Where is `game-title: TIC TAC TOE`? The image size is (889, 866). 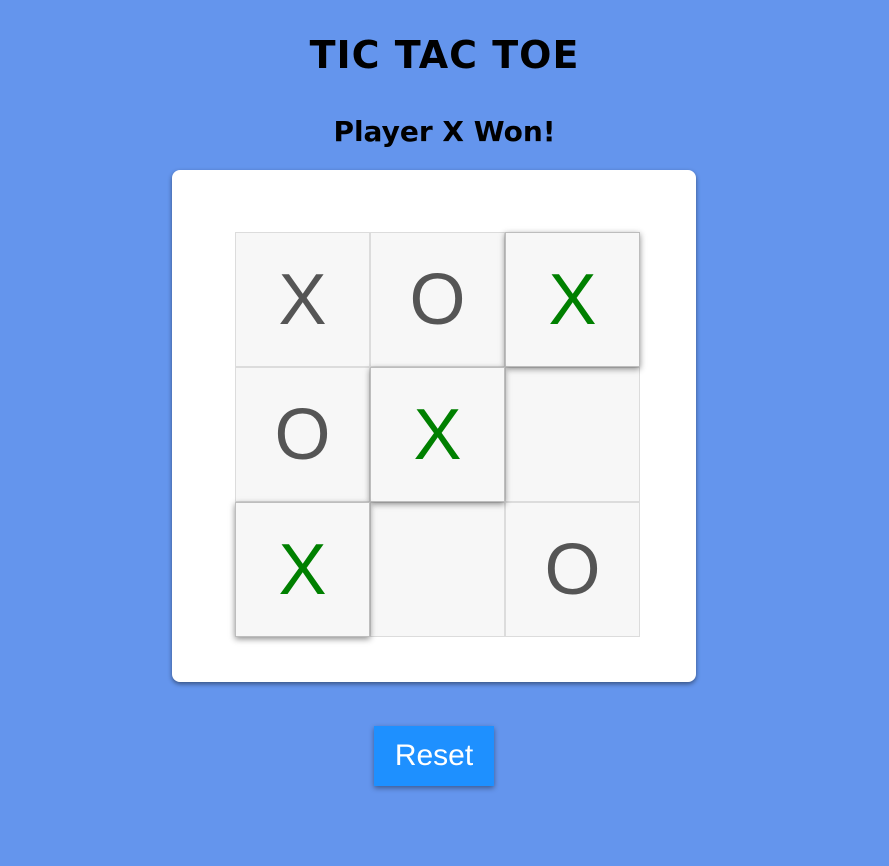
game-title: TIC TAC TOE is located at coordinates (444, 55).